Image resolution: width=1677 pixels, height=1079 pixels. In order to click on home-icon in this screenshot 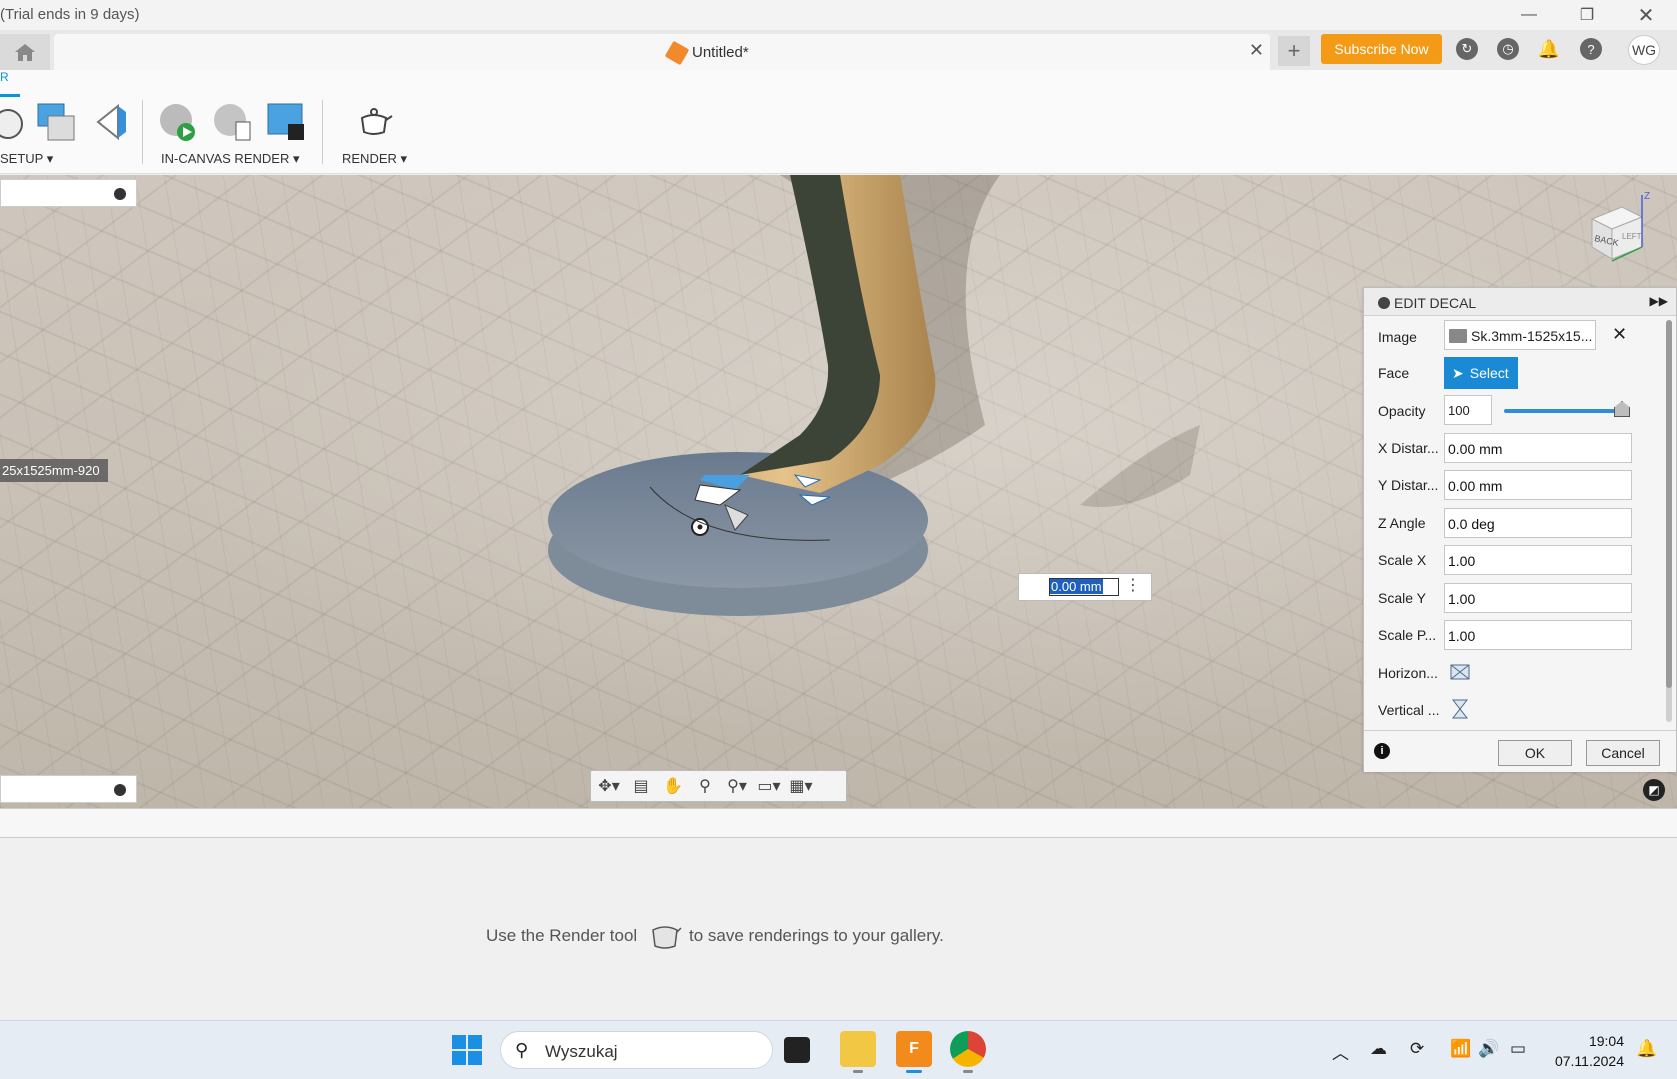, I will do `click(25, 52)`.